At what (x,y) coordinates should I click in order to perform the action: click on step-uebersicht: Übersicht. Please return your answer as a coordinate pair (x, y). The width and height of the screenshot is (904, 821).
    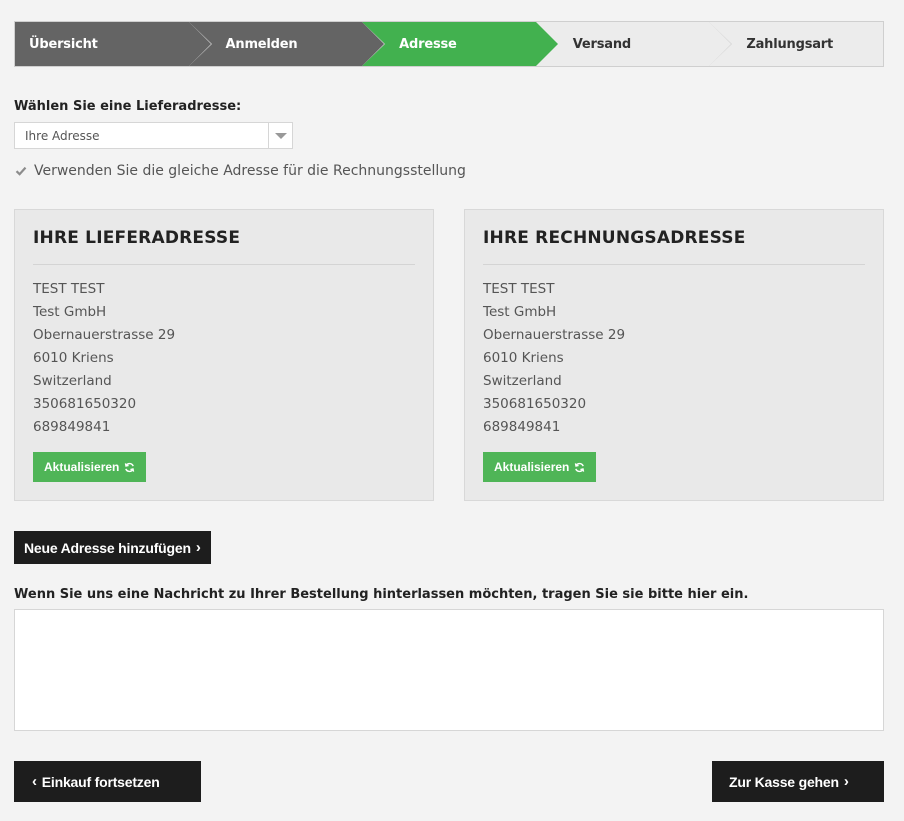
    Looking at the image, I should click on (113, 44).